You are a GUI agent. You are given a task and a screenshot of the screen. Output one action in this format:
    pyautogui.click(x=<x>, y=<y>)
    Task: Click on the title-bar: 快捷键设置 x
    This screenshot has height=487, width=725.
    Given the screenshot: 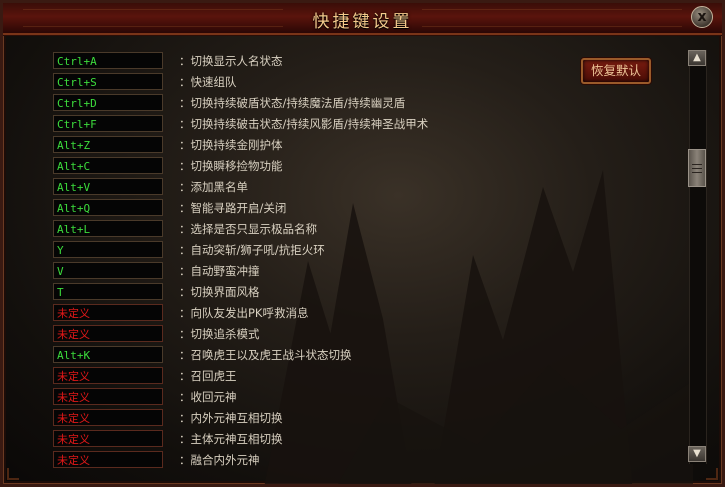 What is the action you would take?
    pyautogui.click(x=362, y=19)
    